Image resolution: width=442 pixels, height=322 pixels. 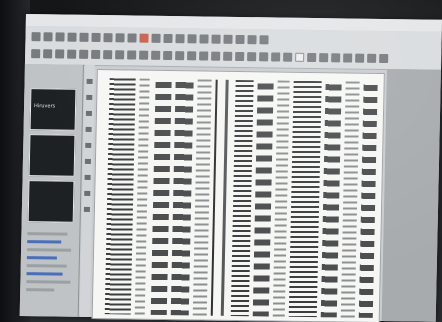 I want to click on layer-thumbnail-label: Hiruvers, so click(x=45, y=106).